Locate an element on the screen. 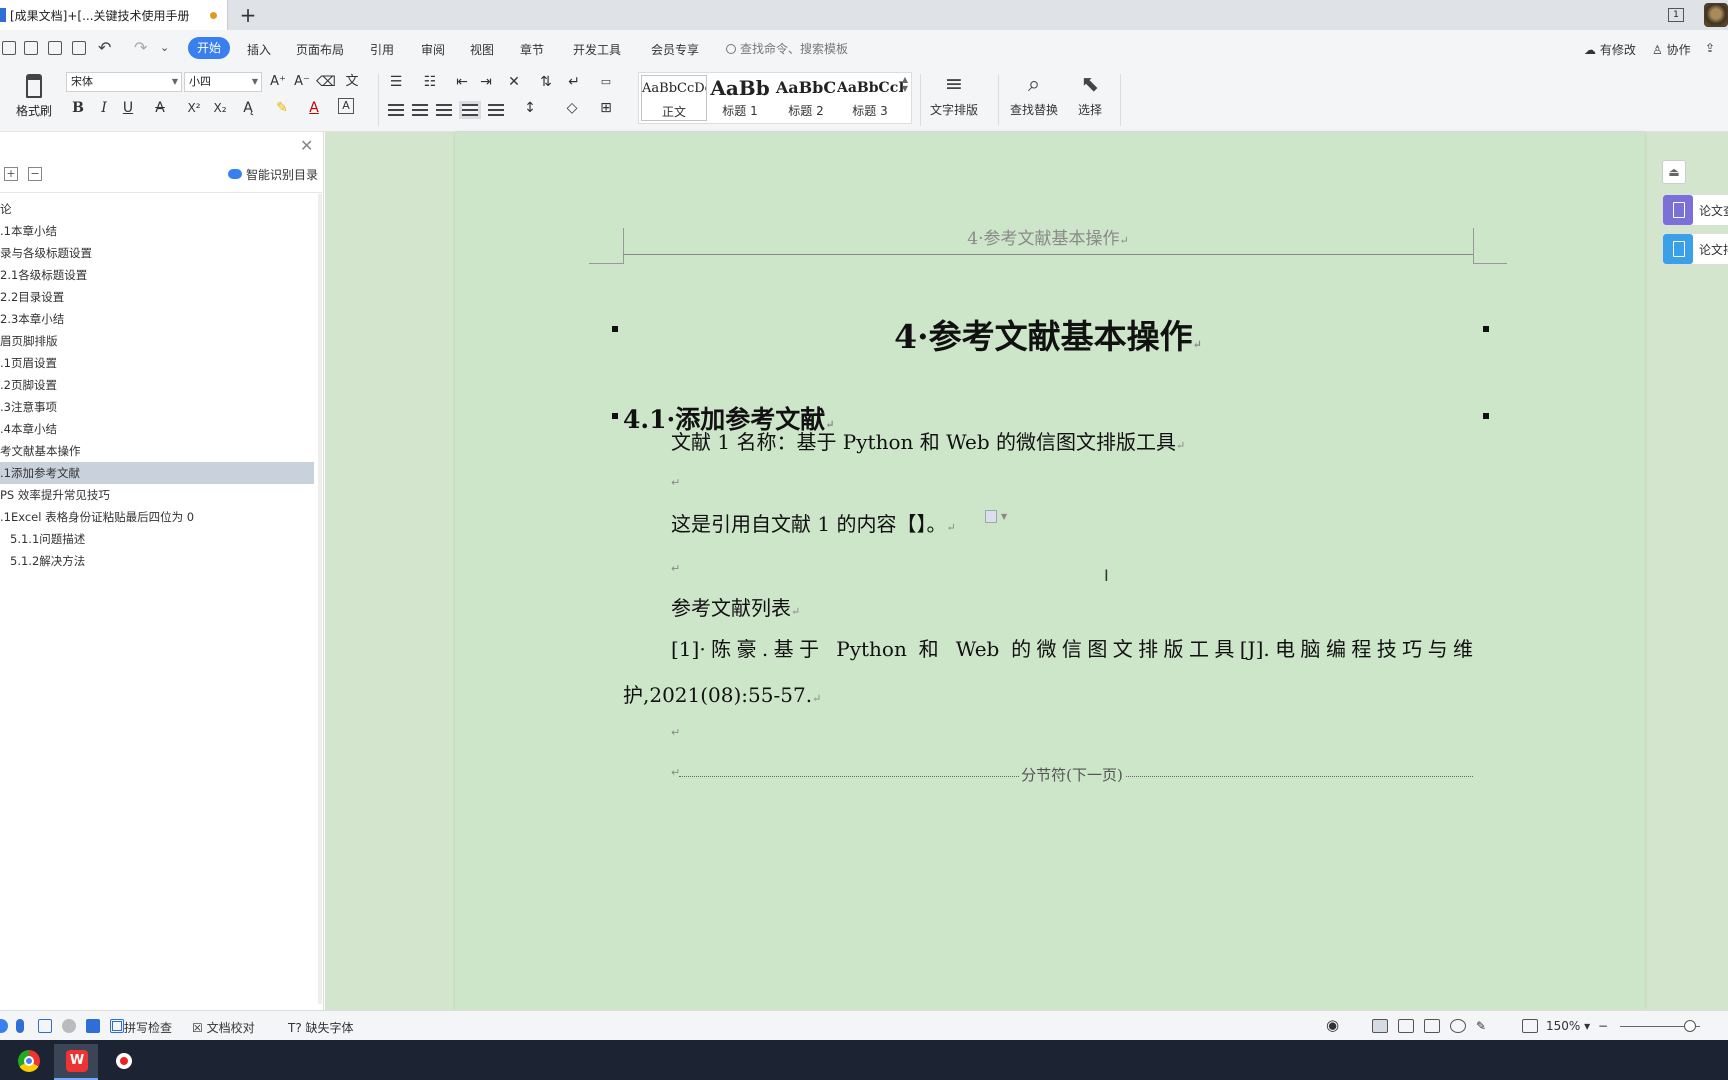  nav-outline-item: 考文献基本操作 is located at coordinates (158, 451).